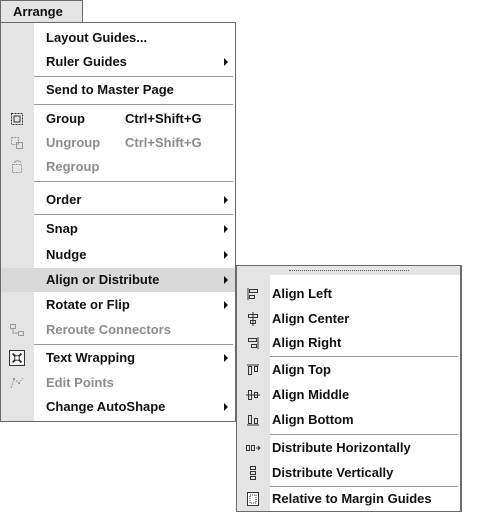 This screenshot has height=512, width=487. What do you see at coordinates (301, 369) in the screenshot?
I see `menu-item-label: Align Top` at bounding box center [301, 369].